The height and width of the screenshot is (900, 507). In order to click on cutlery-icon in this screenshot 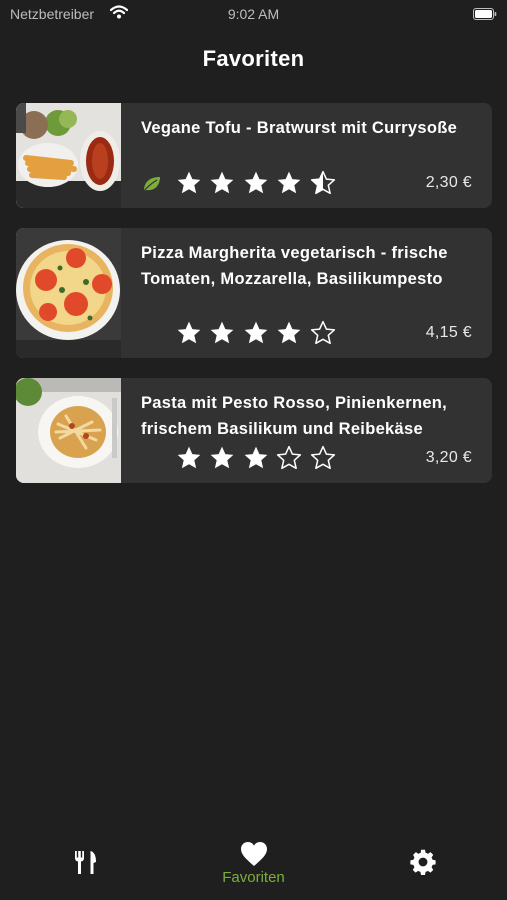, I will do `click(85, 862)`.